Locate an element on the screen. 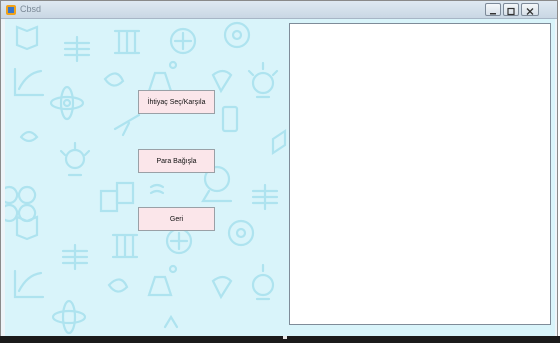 Image resolution: width=560 pixels, height=343 pixels. back-button: Geri is located at coordinates (176, 219).